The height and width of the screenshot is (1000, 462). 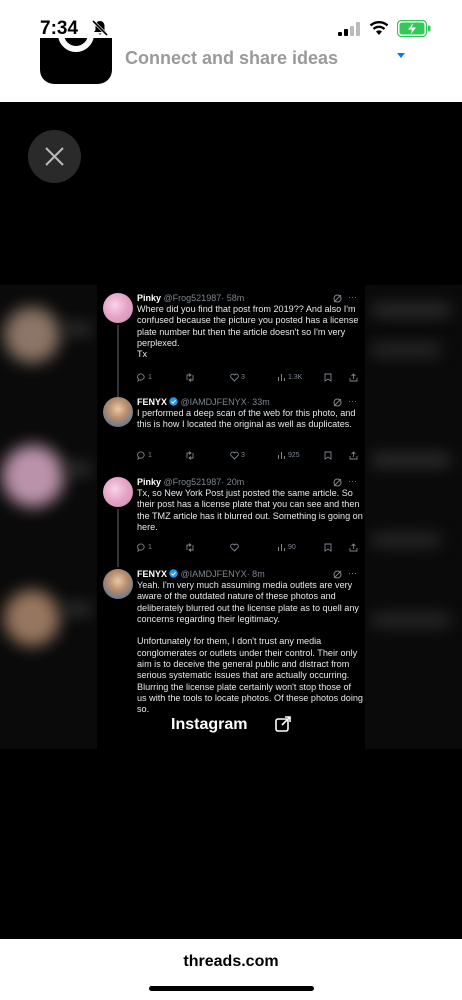 I want to click on chevron-down-icon, so click(x=401, y=55).